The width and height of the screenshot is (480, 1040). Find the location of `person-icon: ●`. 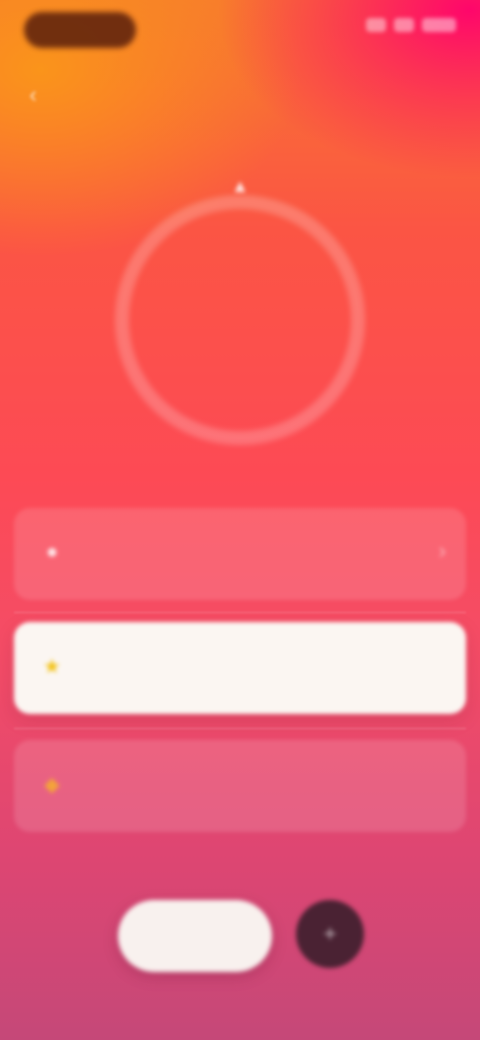

person-icon: ● is located at coordinates (52, 551).